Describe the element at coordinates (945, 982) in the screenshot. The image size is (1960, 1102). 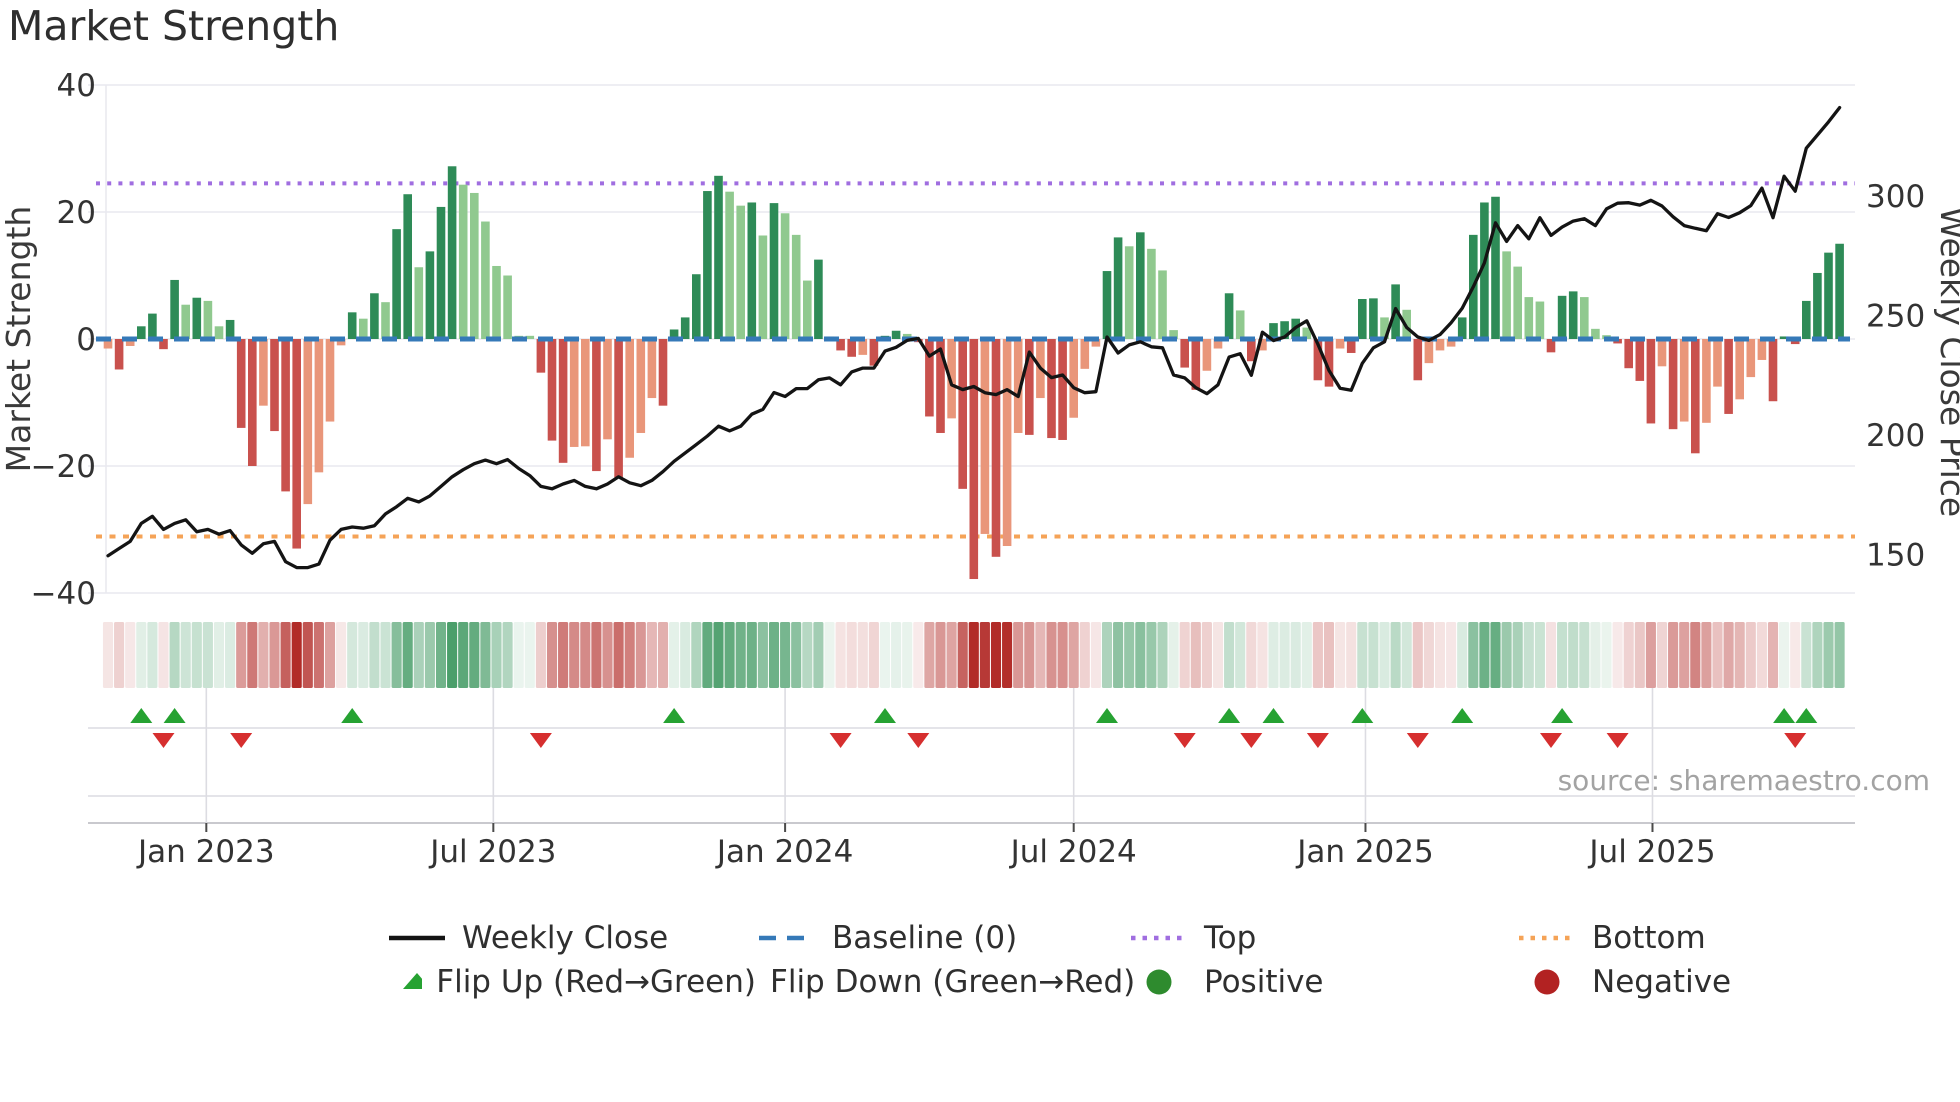
I see `legend-item: Flip Down (Green→Red)` at that location.